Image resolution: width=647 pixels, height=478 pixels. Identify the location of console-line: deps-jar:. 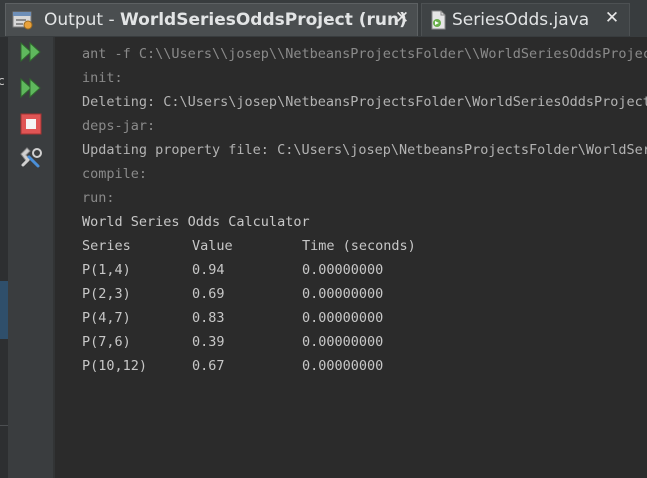
(119, 126).